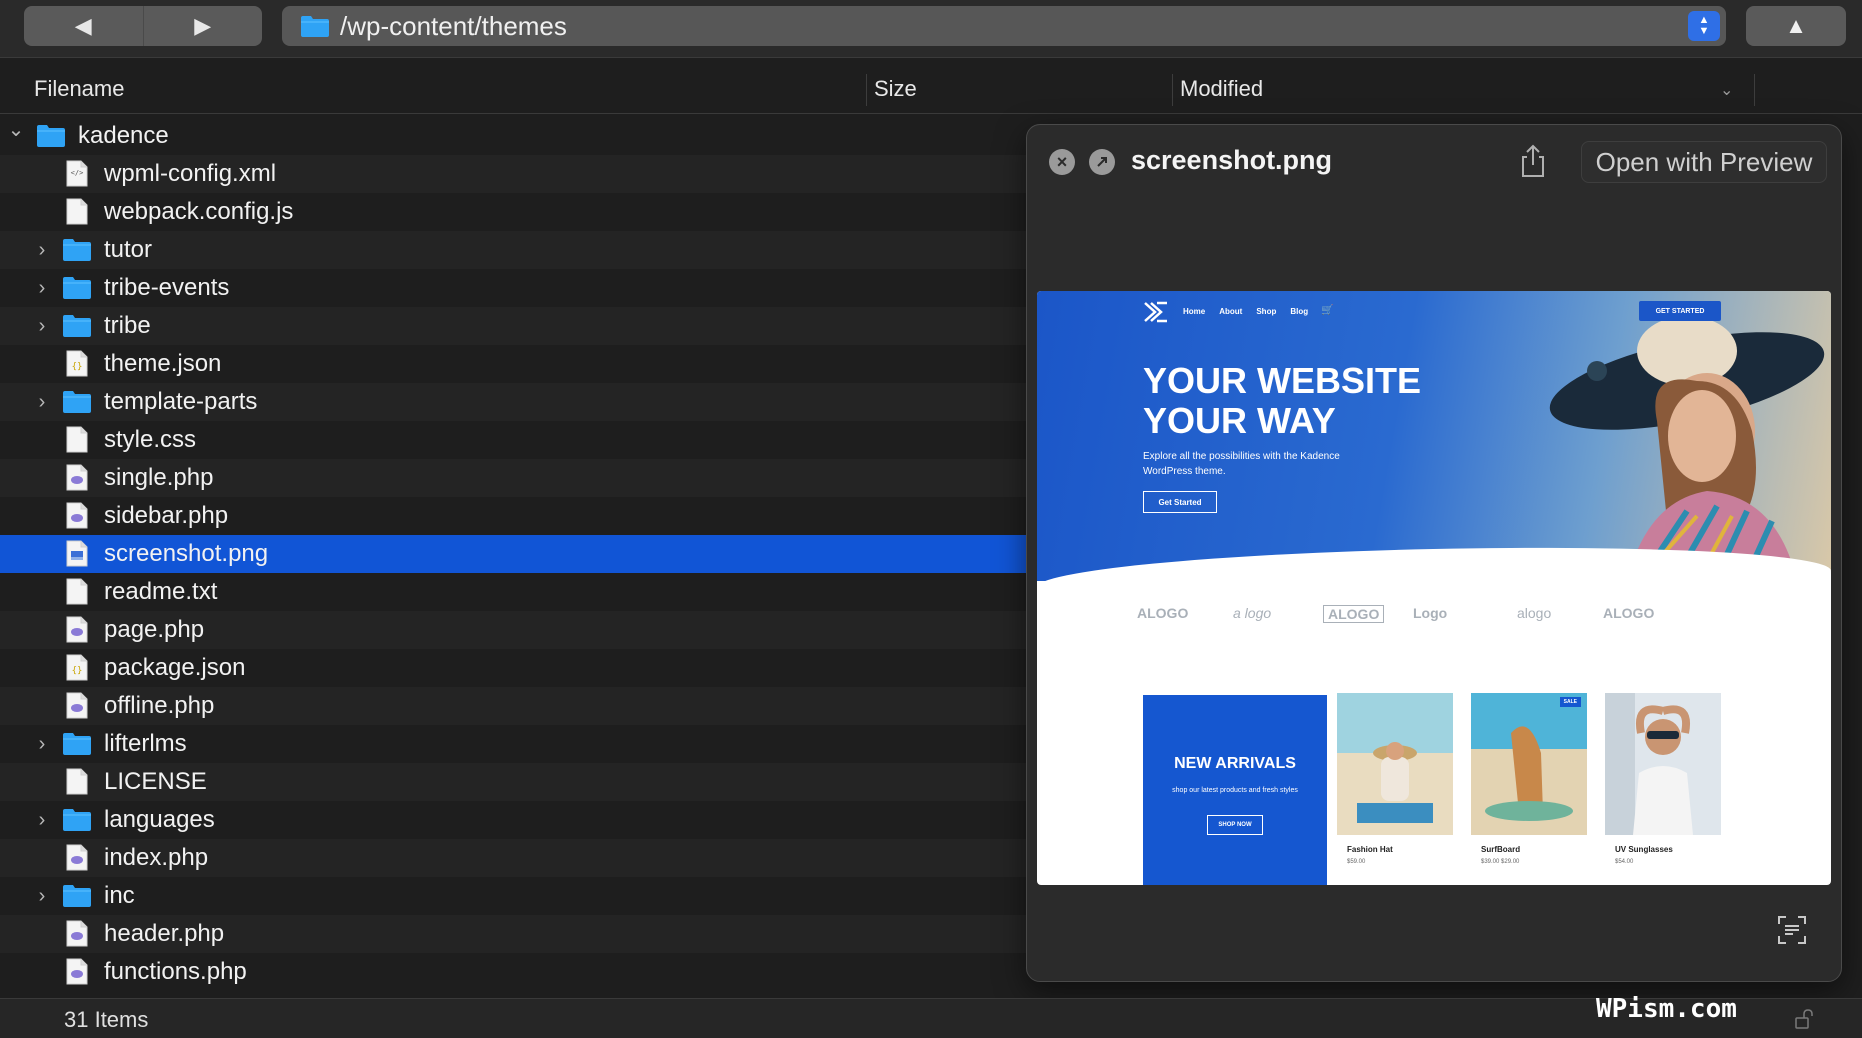 This screenshot has height=1038, width=1862. Describe the element at coordinates (106, 1019) in the screenshot. I see `items-count: 31 Items` at that location.